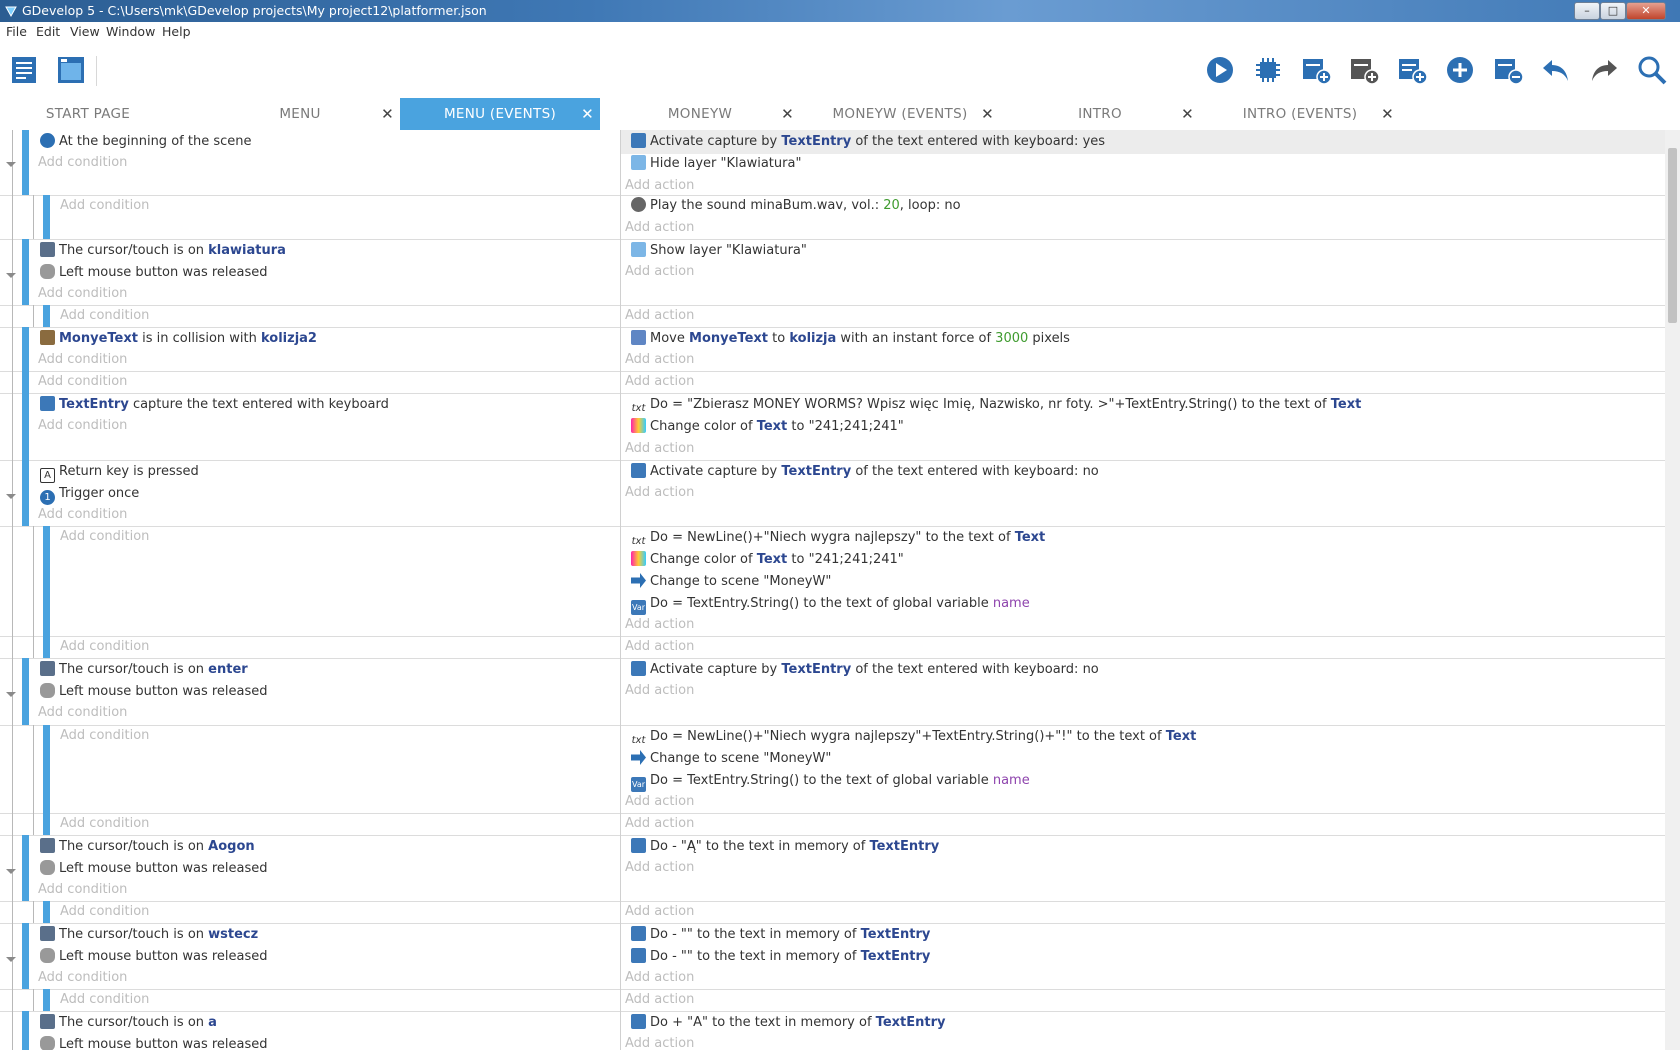  What do you see at coordinates (130, 32) in the screenshot?
I see `menu-window: Window` at bounding box center [130, 32].